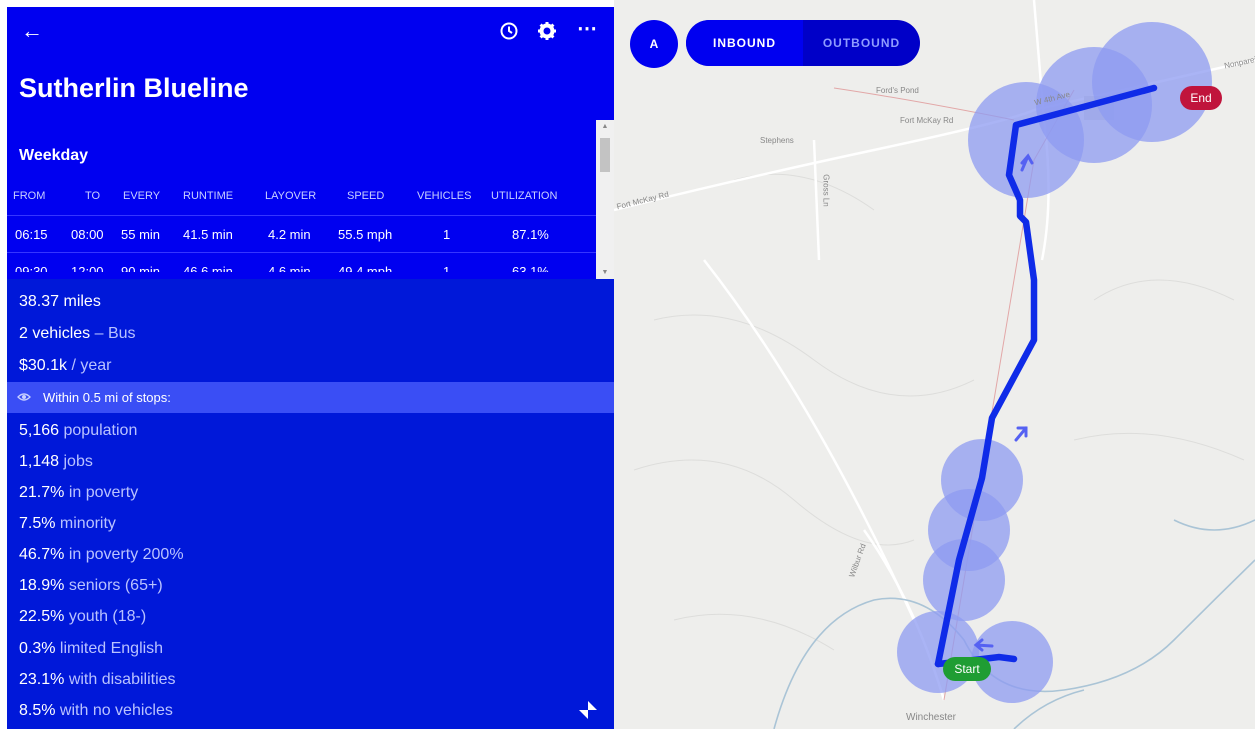 Image resolution: width=1255 pixels, height=729 pixels. What do you see at coordinates (605, 155) in the screenshot?
I see `scrollbar-thumb` at bounding box center [605, 155].